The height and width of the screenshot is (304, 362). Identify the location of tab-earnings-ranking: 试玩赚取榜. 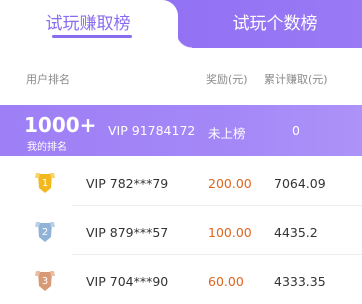
(96, 24).